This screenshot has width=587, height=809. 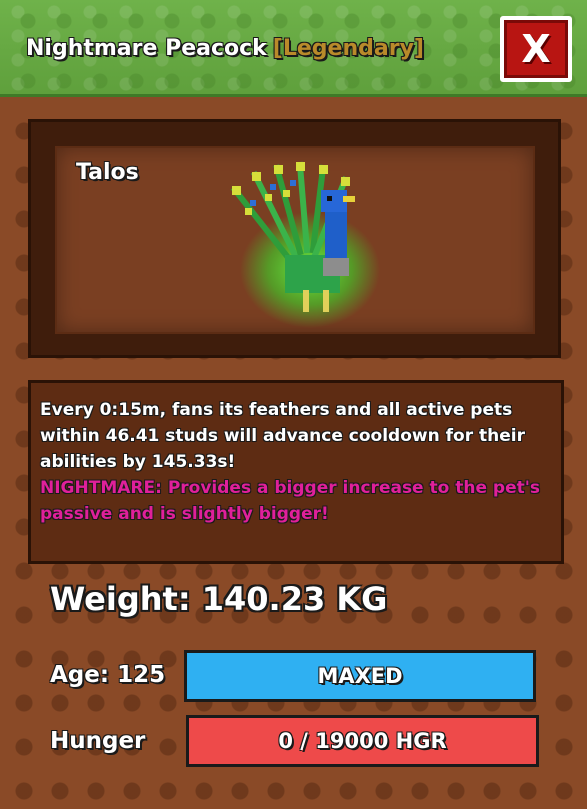 What do you see at coordinates (98, 741) in the screenshot?
I see `hunger-label: Hunger` at bounding box center [98, 741].